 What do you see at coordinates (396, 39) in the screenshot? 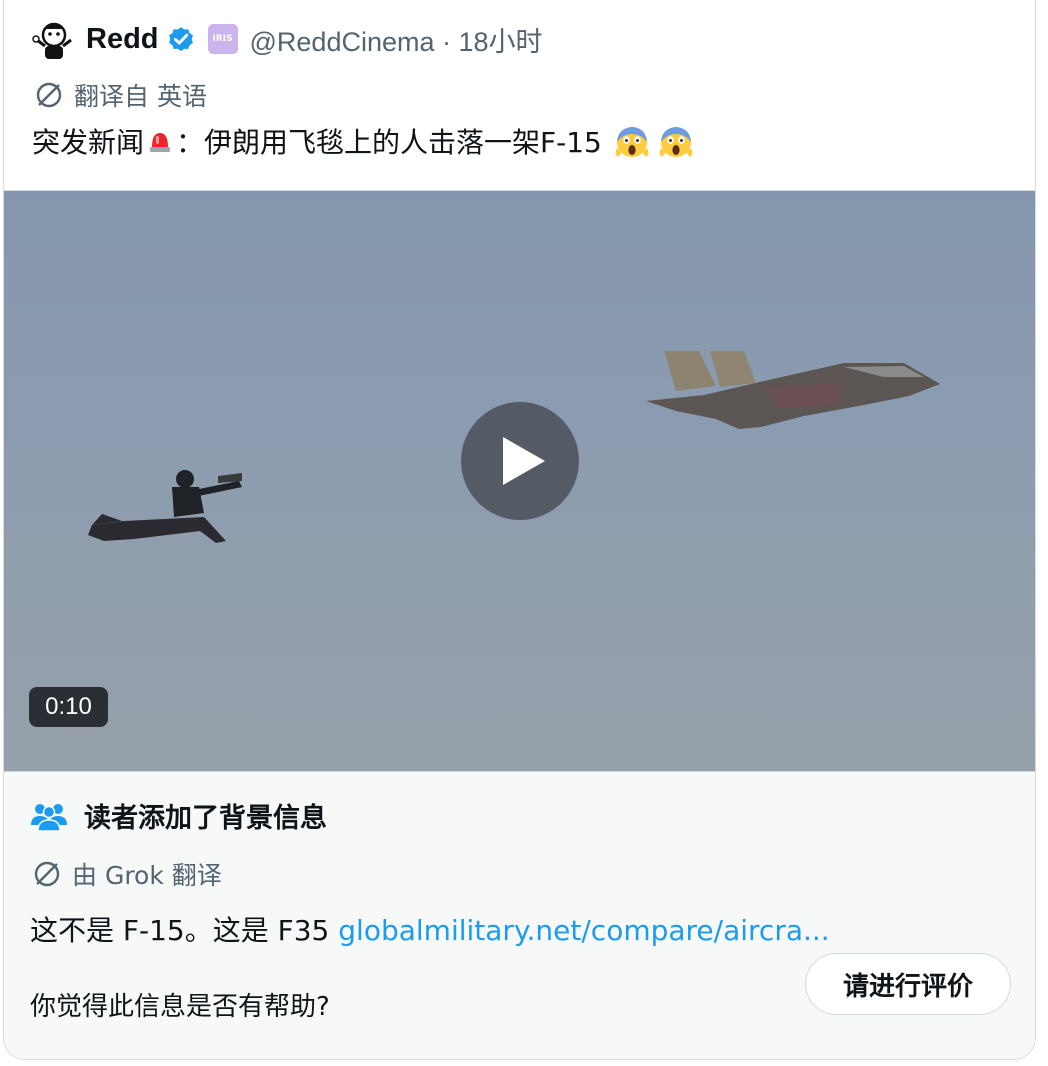
I see `handle-and-timestamp: @ReddCinema · 18小时` at bounding box center [396, 39].